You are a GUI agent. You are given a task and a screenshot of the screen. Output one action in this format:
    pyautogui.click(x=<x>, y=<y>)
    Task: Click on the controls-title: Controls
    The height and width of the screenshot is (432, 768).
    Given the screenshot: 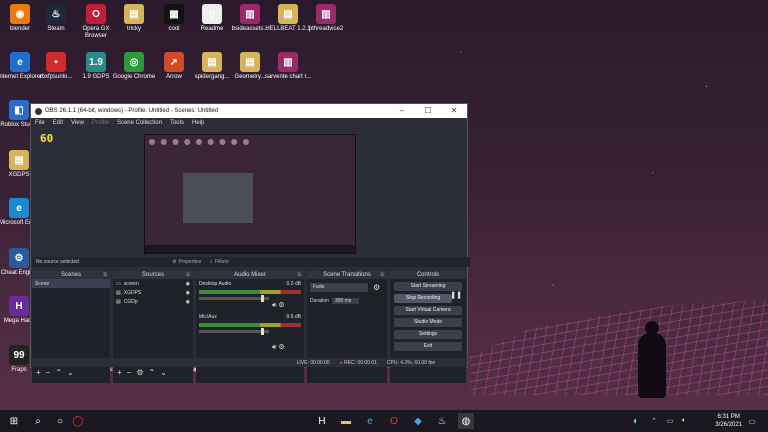 What is the action you would take?
    pyautogui.click(x=428, y=275)
    